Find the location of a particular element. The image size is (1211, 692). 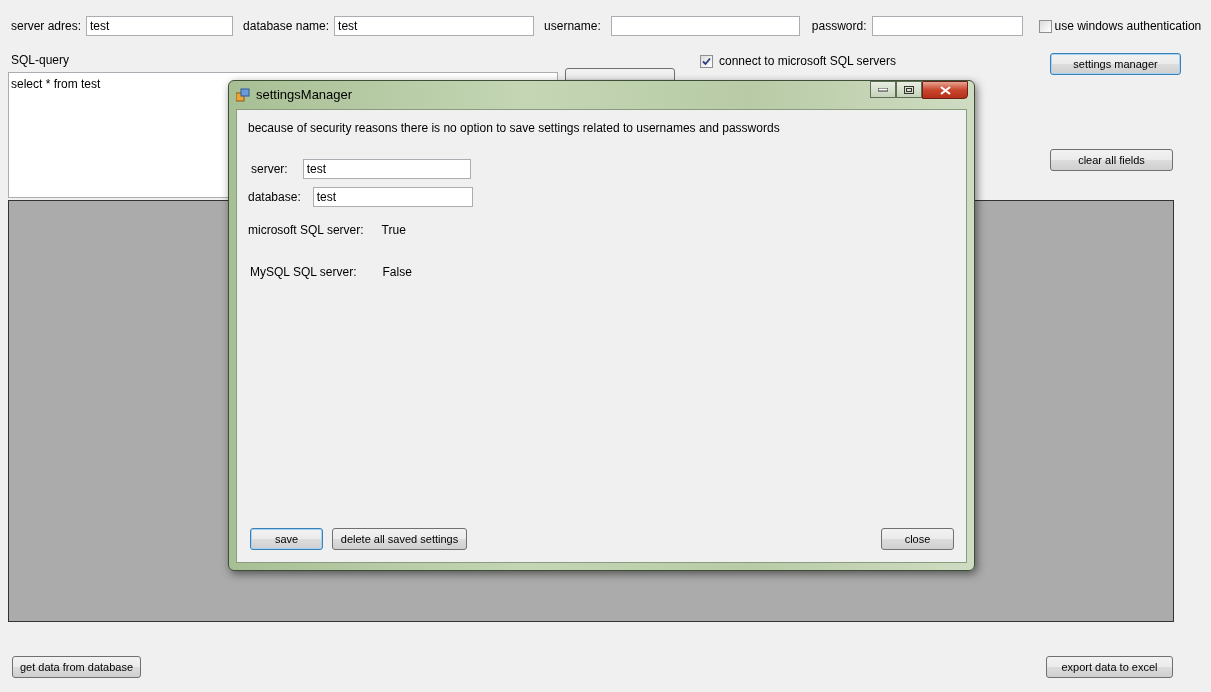

info-label: MySQL SQL server: is located at coordinates (303, 272).